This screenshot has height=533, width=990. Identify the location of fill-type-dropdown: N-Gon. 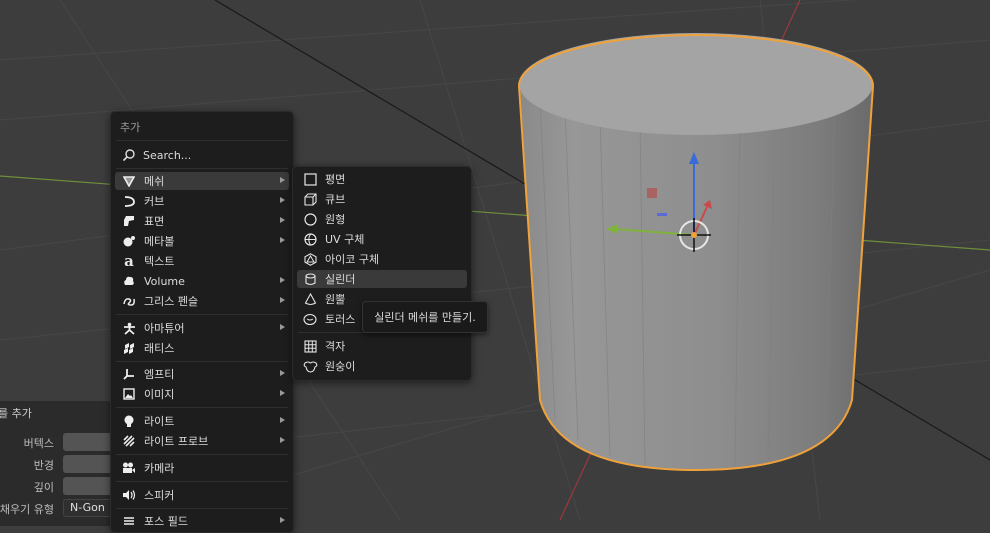
(88, 508).